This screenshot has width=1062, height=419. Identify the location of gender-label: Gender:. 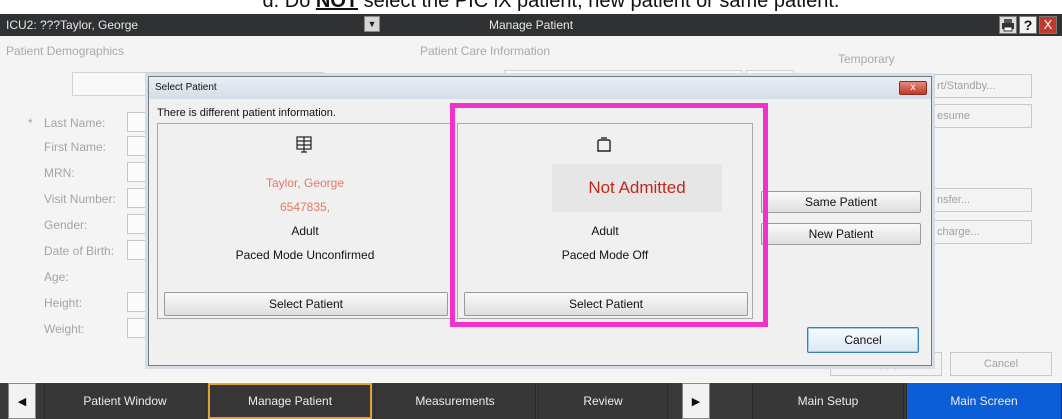
(66, 225).